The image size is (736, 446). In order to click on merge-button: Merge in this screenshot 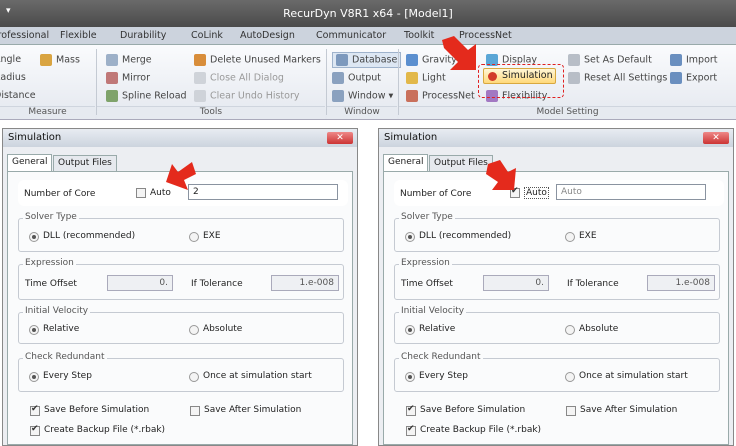, I will do `click(129, 60)`.